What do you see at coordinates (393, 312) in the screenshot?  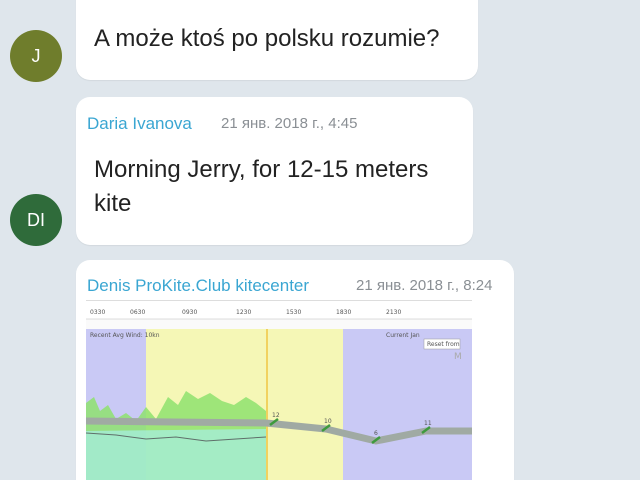 I see `time-tick-label: 2130` at bounding box center [393, 312].